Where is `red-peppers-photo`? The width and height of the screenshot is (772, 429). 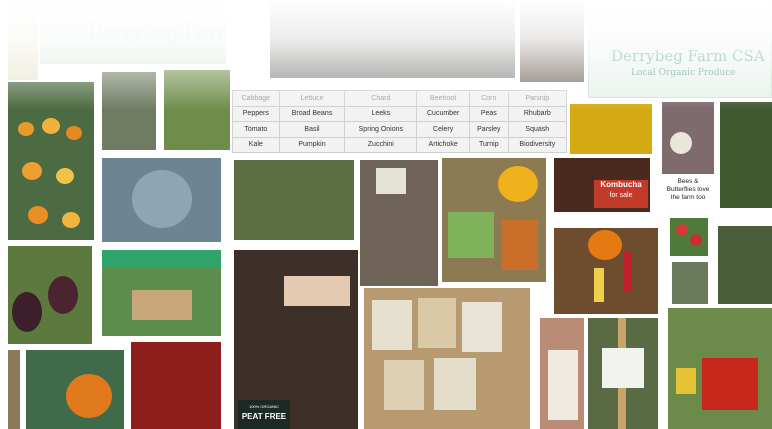 red-peppers-photo is located at coordinates (176, 385).